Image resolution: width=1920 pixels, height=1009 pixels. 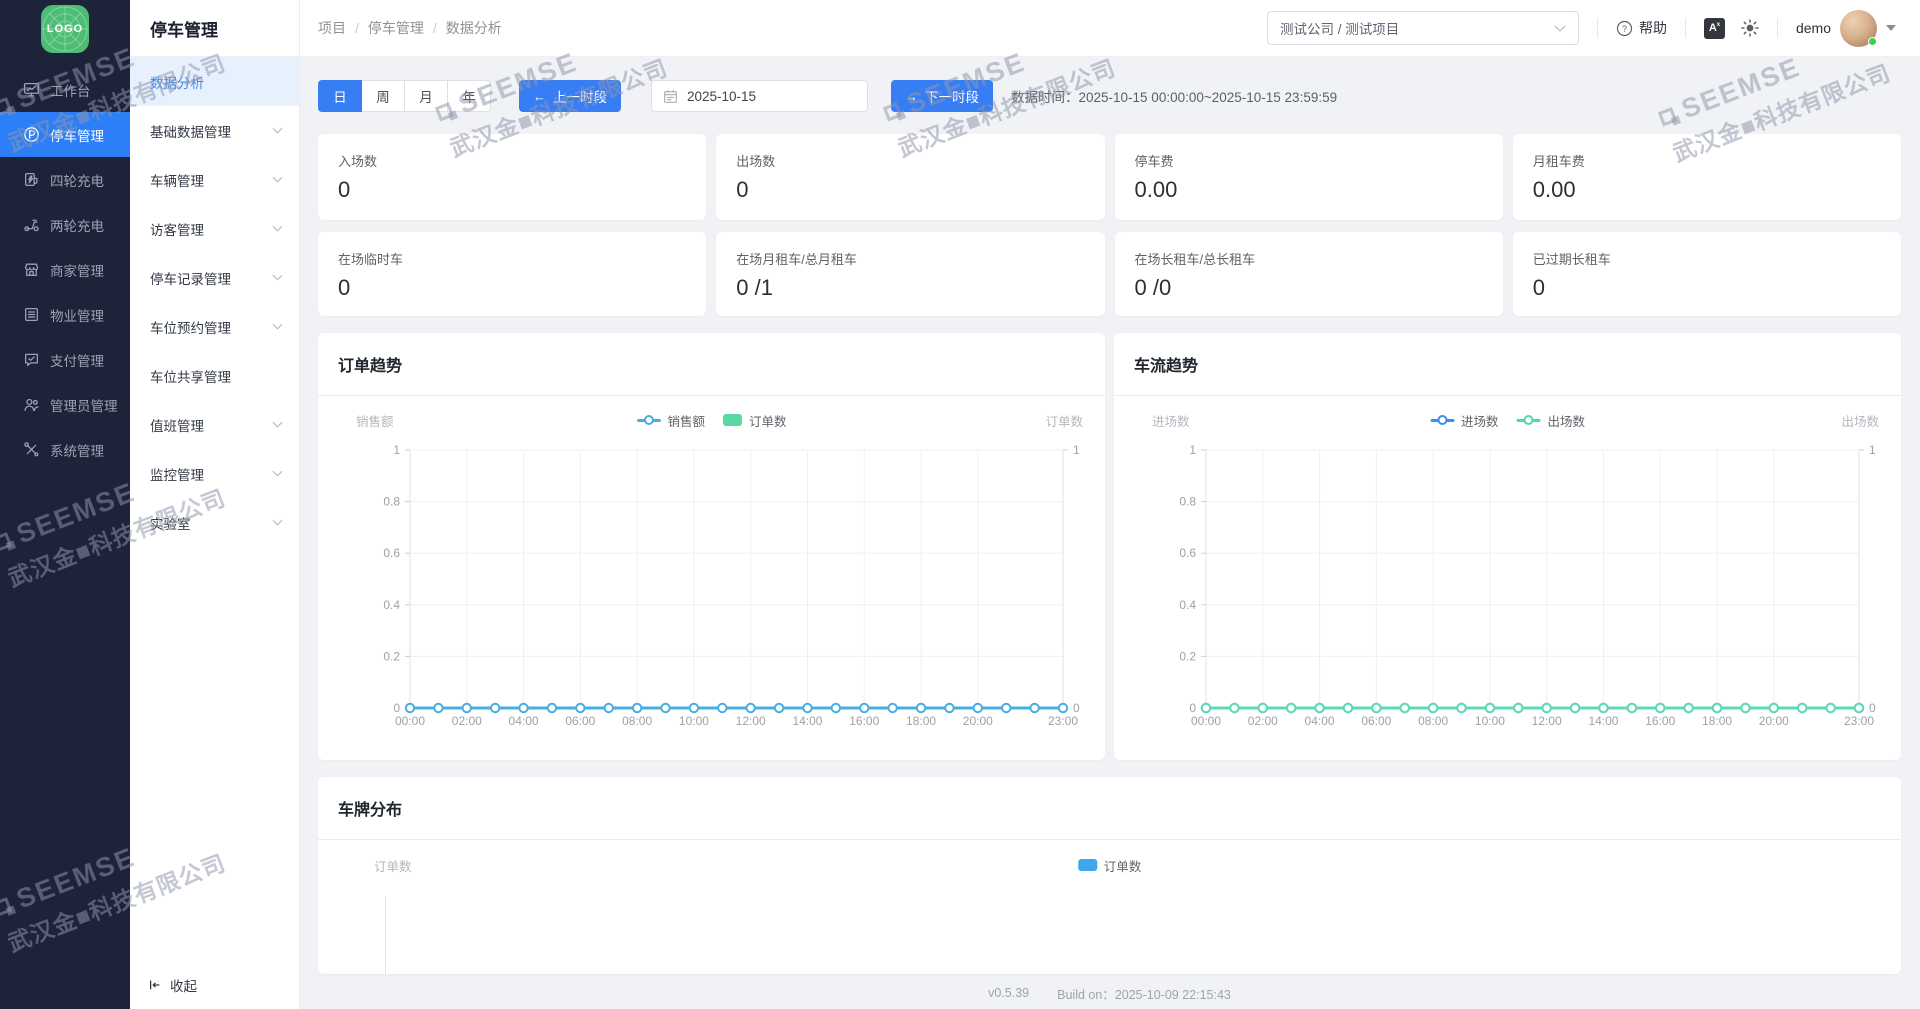 What do you see at coordinates (759, 96) in the screenshot?
I see `date-picker-input: 2025-10-15` at bounding box center [759, 96].